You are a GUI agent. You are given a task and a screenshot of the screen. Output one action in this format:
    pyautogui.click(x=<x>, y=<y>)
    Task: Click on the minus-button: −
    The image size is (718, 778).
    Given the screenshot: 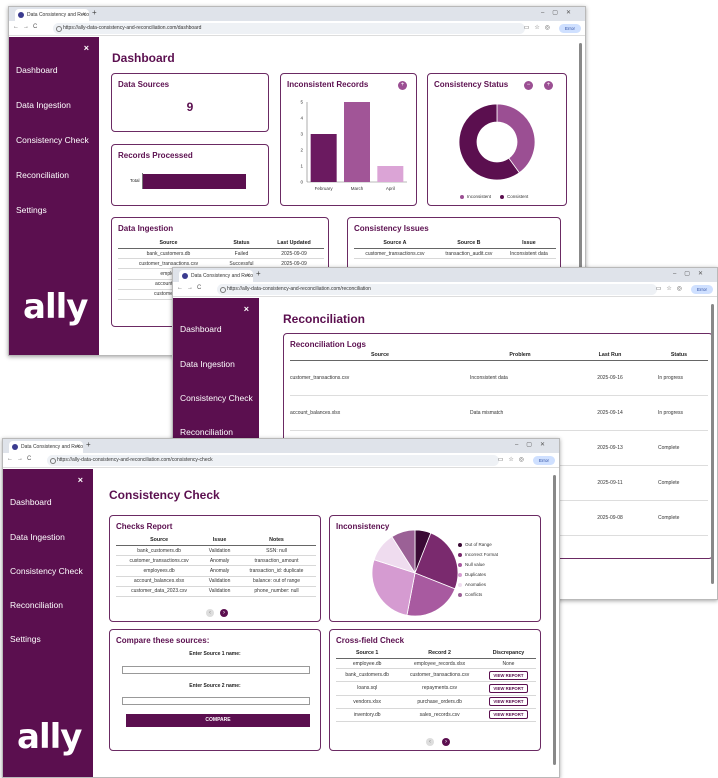 What is the action you would take?
    pyautogui.click(x=528, y=85)
    